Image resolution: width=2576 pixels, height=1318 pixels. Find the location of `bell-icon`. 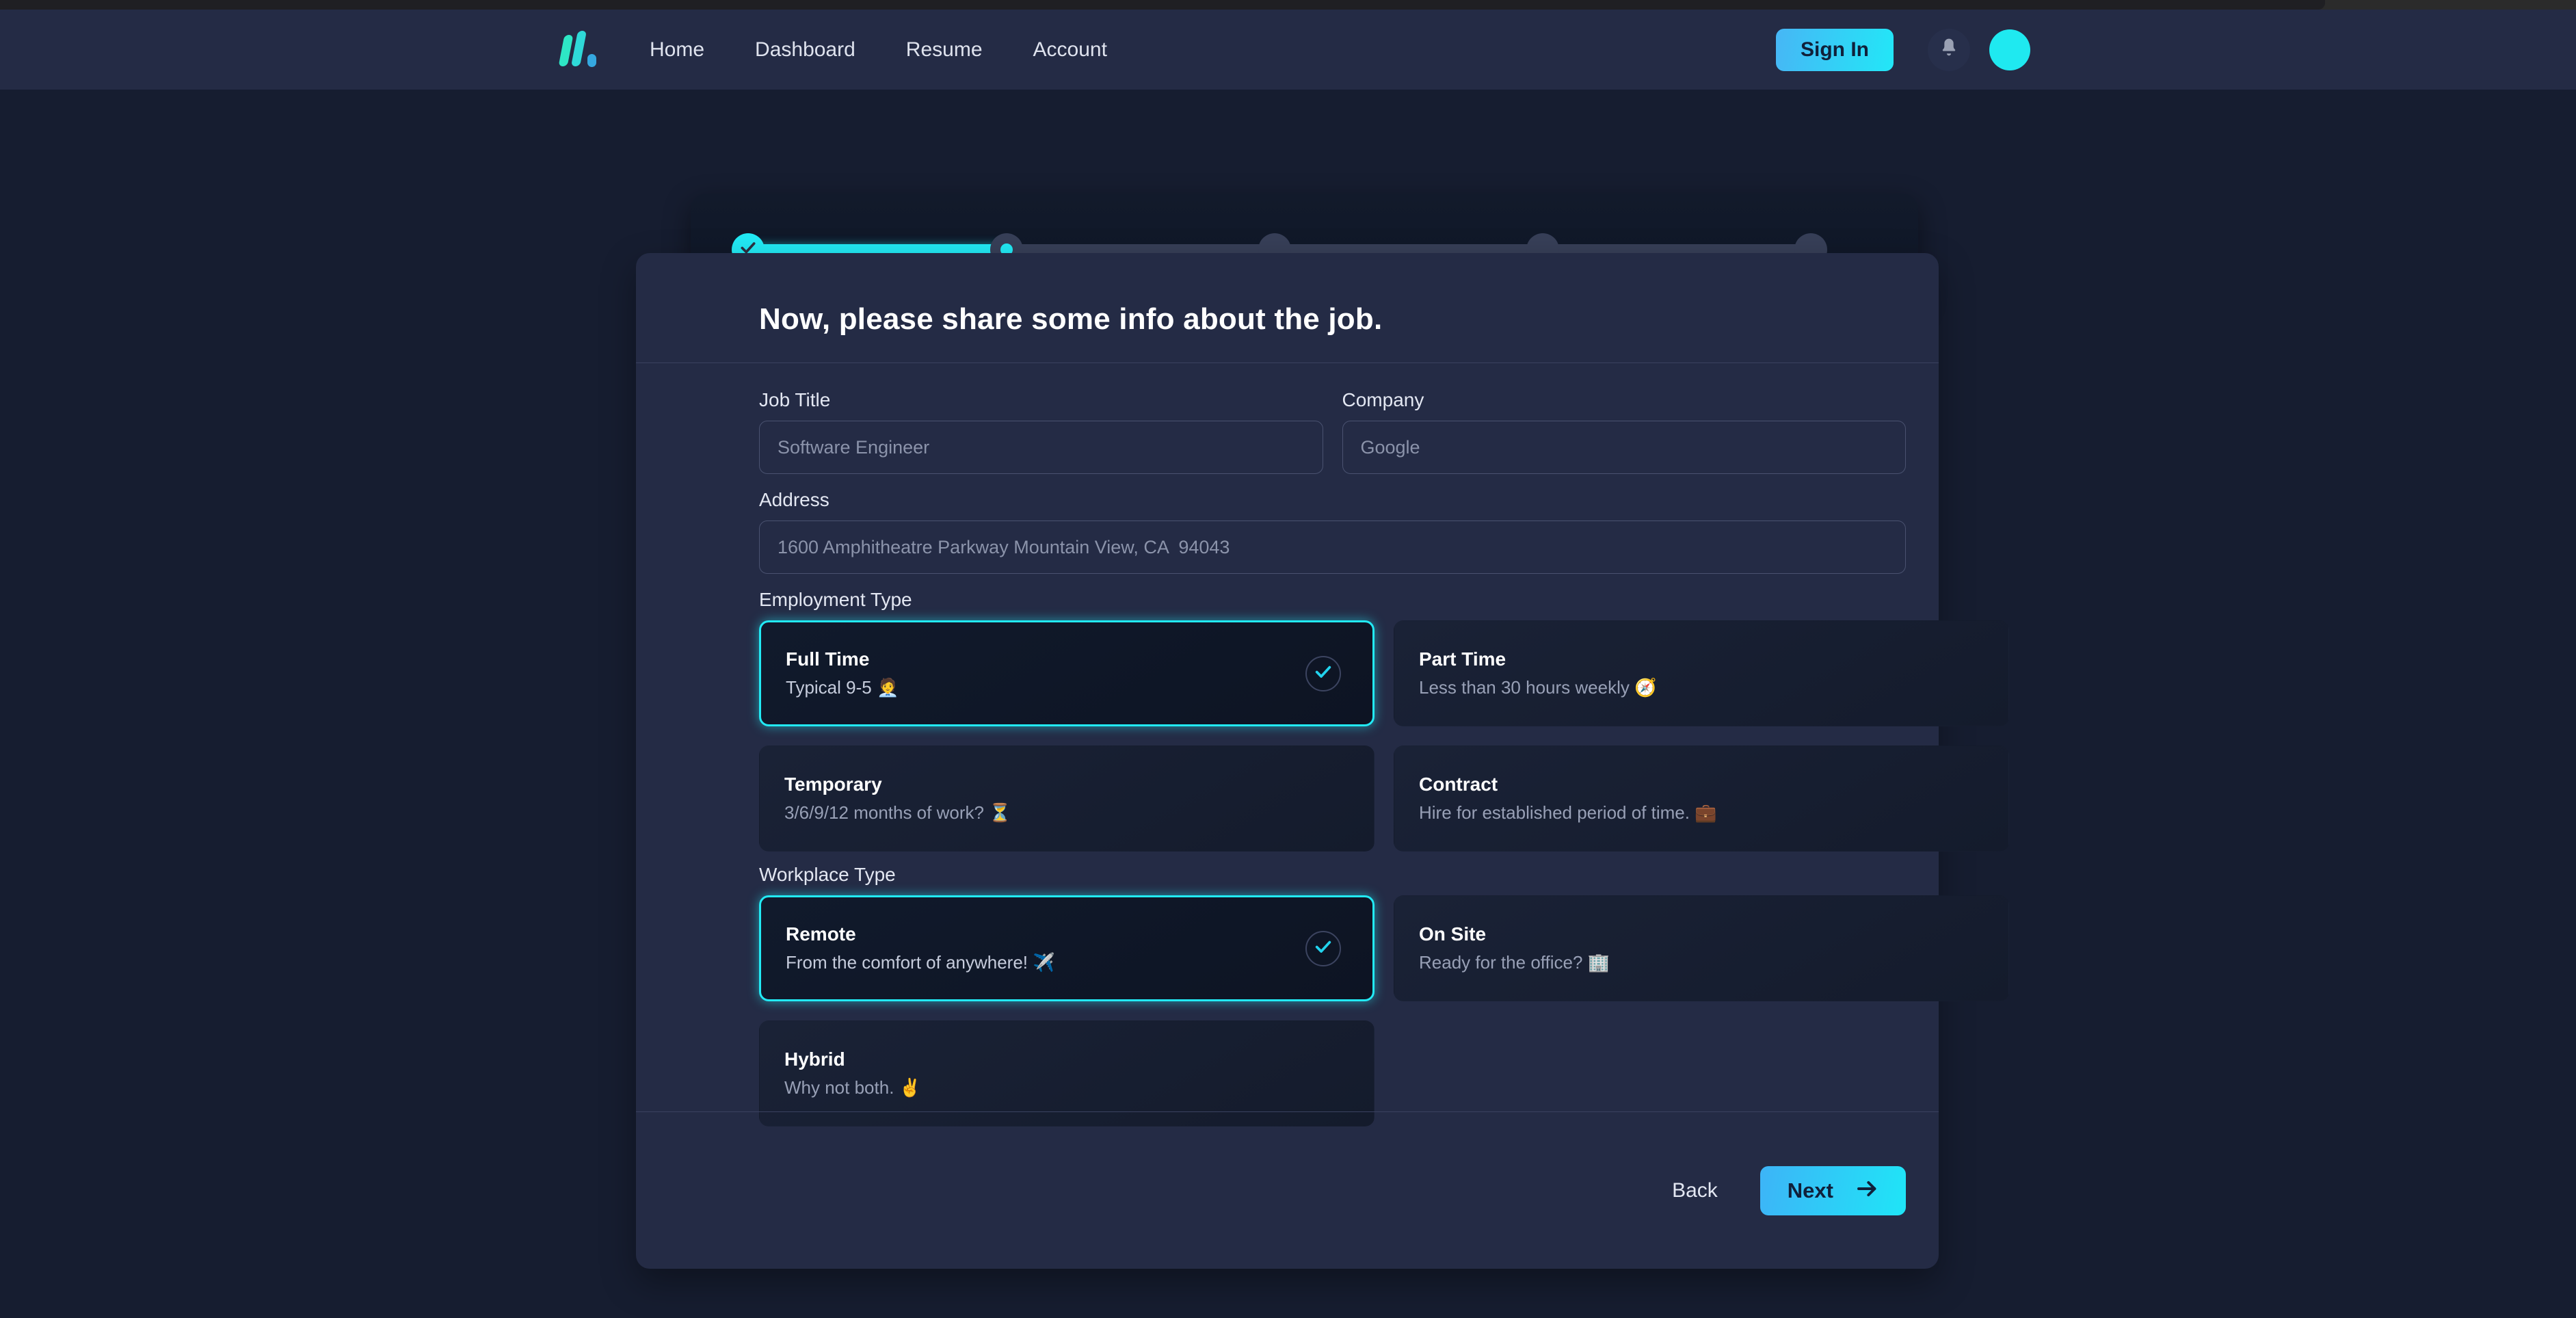

bell-icon is located at coordinates (1949, 49).